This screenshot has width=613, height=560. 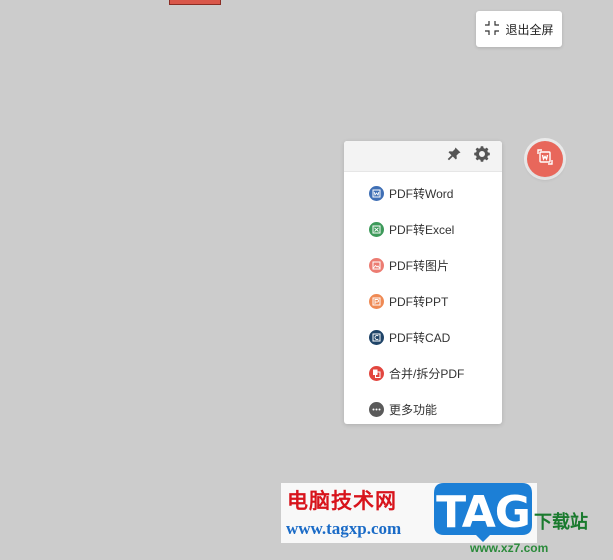 I want to click on menu-item-pdf-to-ppt: PDF转PPT, so click(x=423, y=301).